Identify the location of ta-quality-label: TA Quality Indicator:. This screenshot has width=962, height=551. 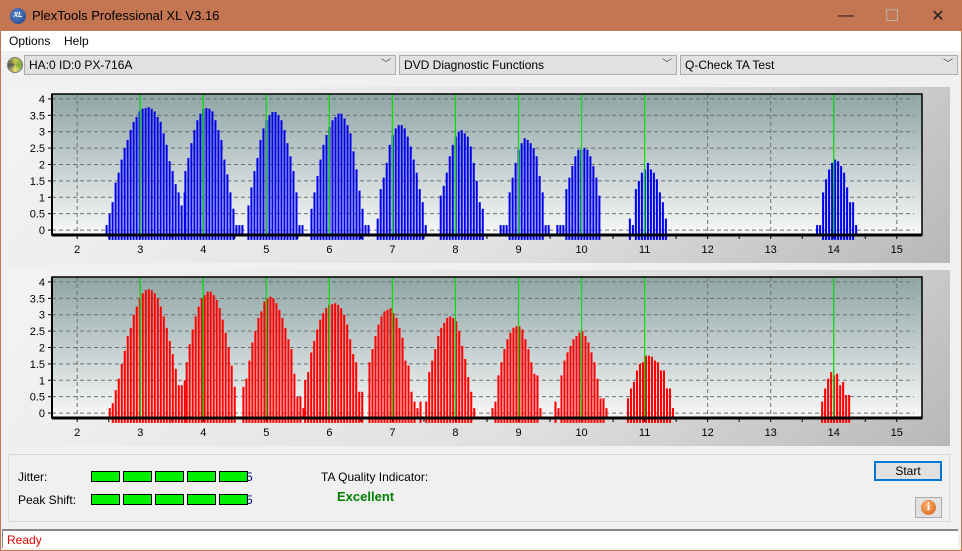
(375, 477).